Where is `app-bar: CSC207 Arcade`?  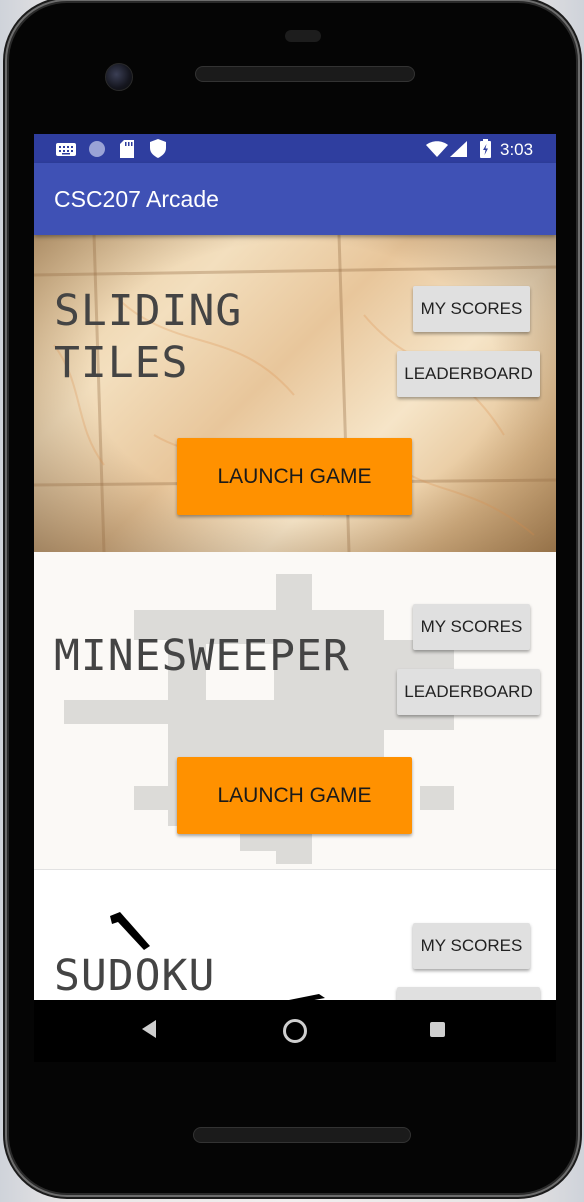
app-bar: CSC207 Arcade is located at coordinates (295, 199).